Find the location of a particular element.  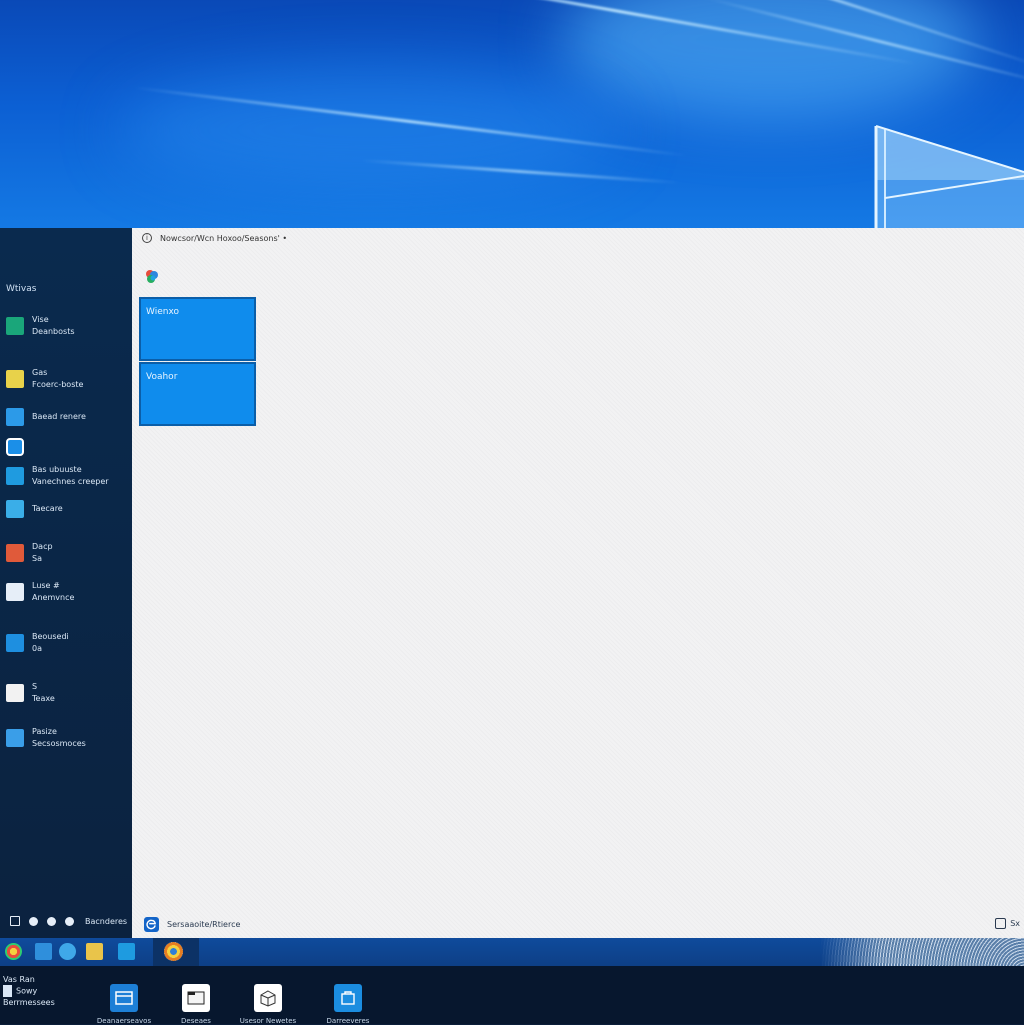

app-list-item: Beousedi 0a is located at coordinates (67, 643).